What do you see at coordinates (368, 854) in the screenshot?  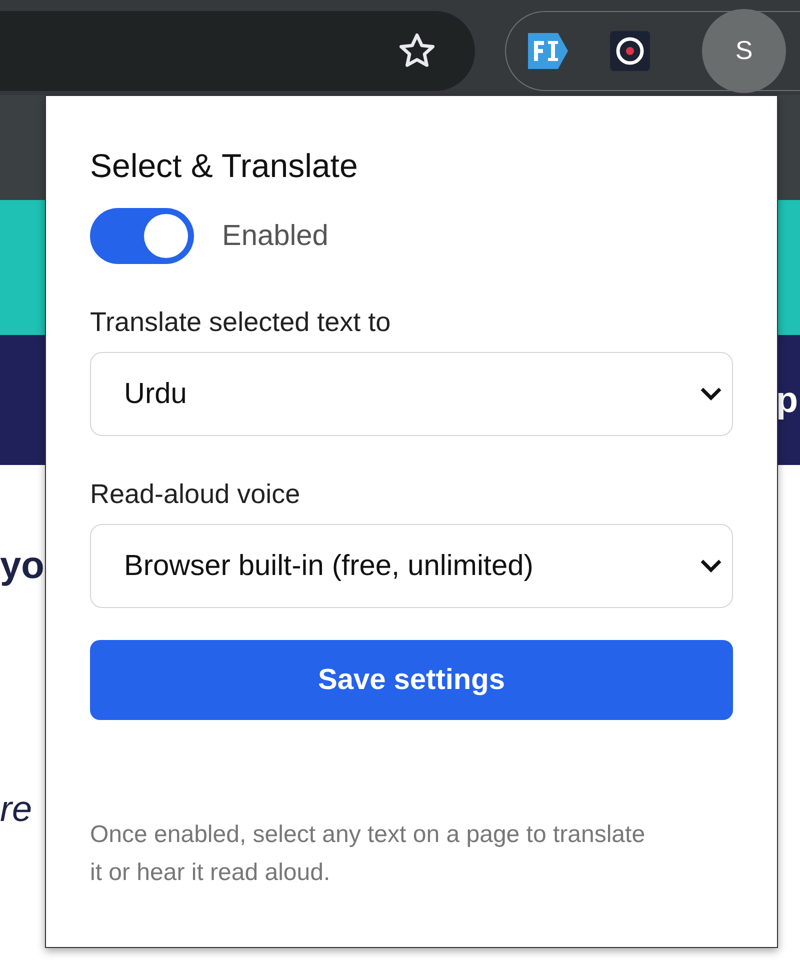 I see `help-text: Once enabled, select any text on a page to translate it or hear it read aloud.` at bounding box center [368, 854].